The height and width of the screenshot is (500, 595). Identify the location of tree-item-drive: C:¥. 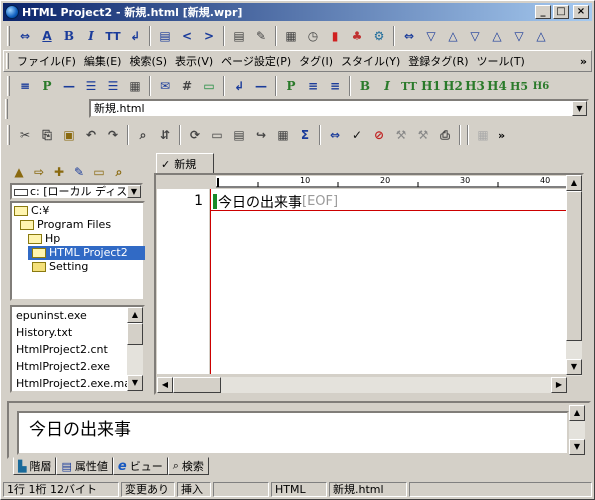
(31, 211).